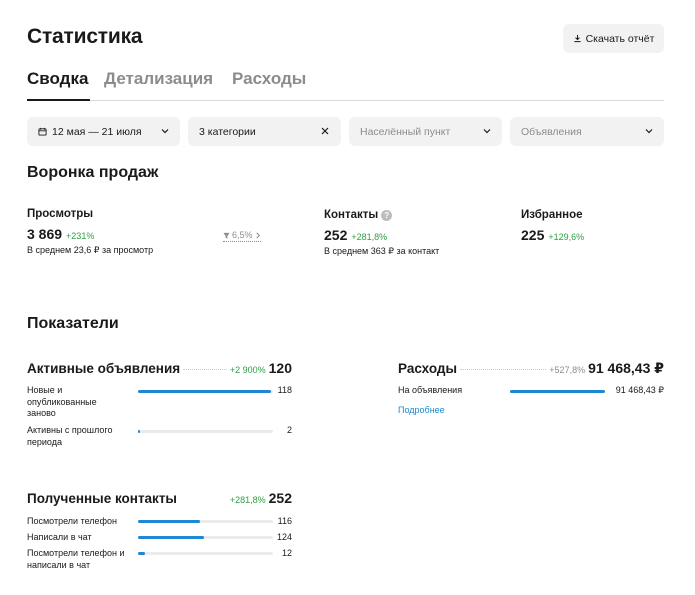 This screenshot has height=595, width=695. Describe the element at coordinates (247, 500) in the screenshot. I see `received-contacts-delta: +281,8%` at that location.